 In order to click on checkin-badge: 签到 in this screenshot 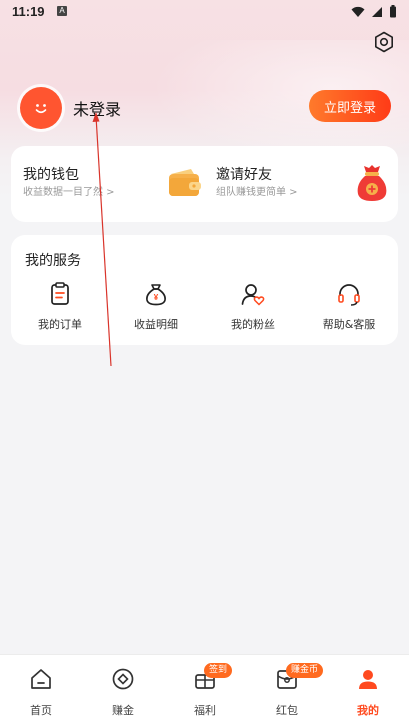, I will do `click(218, 670)`.